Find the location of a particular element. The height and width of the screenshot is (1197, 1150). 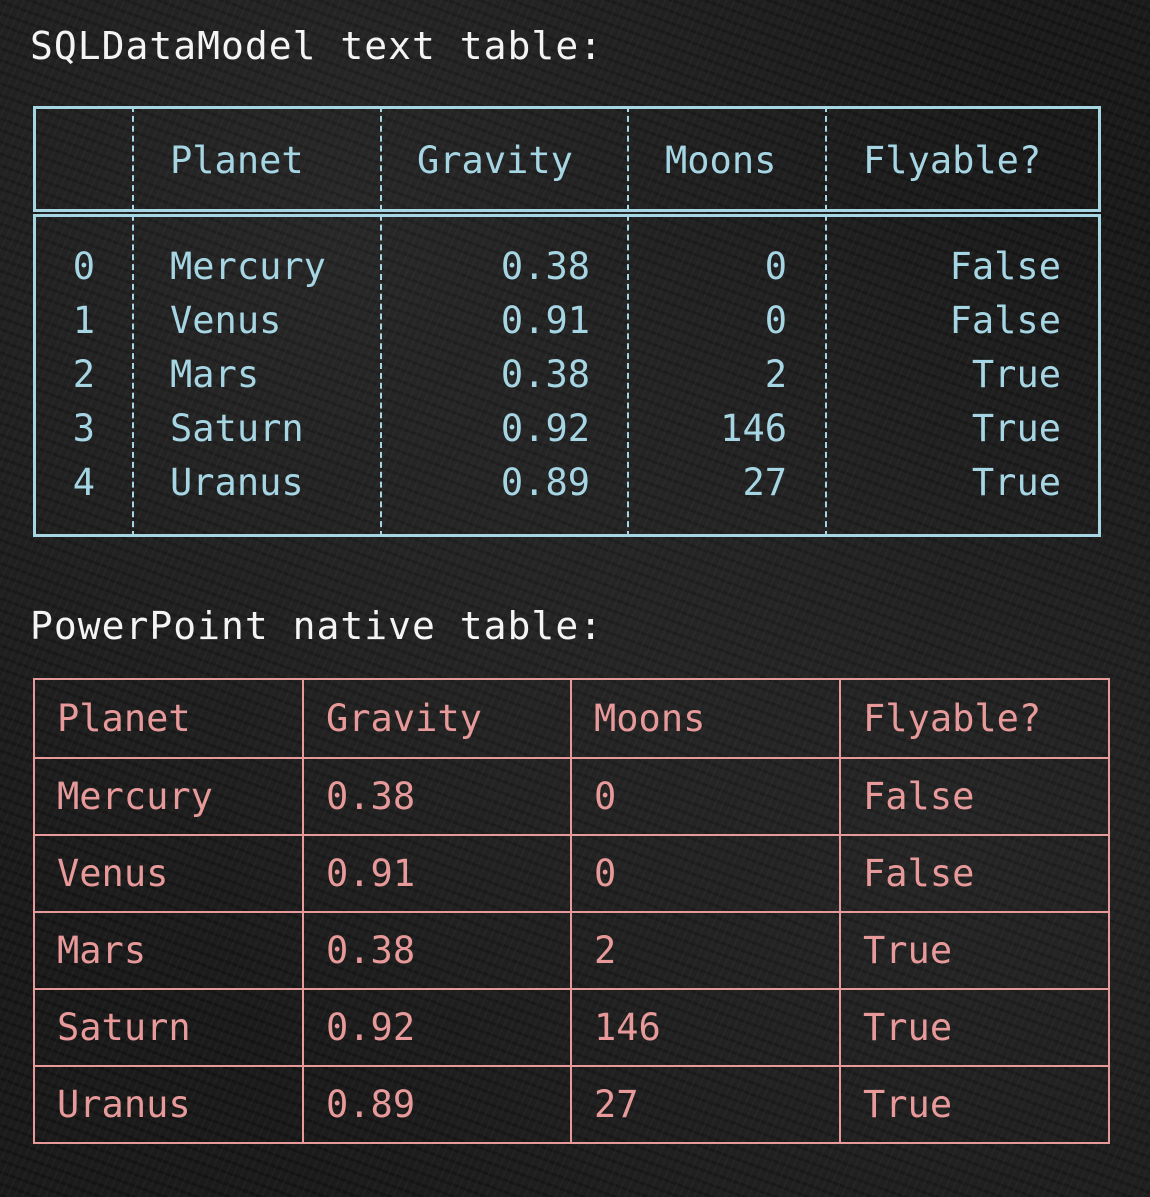

text-table-header-planet: Planet is located at coordinates (237, 160).